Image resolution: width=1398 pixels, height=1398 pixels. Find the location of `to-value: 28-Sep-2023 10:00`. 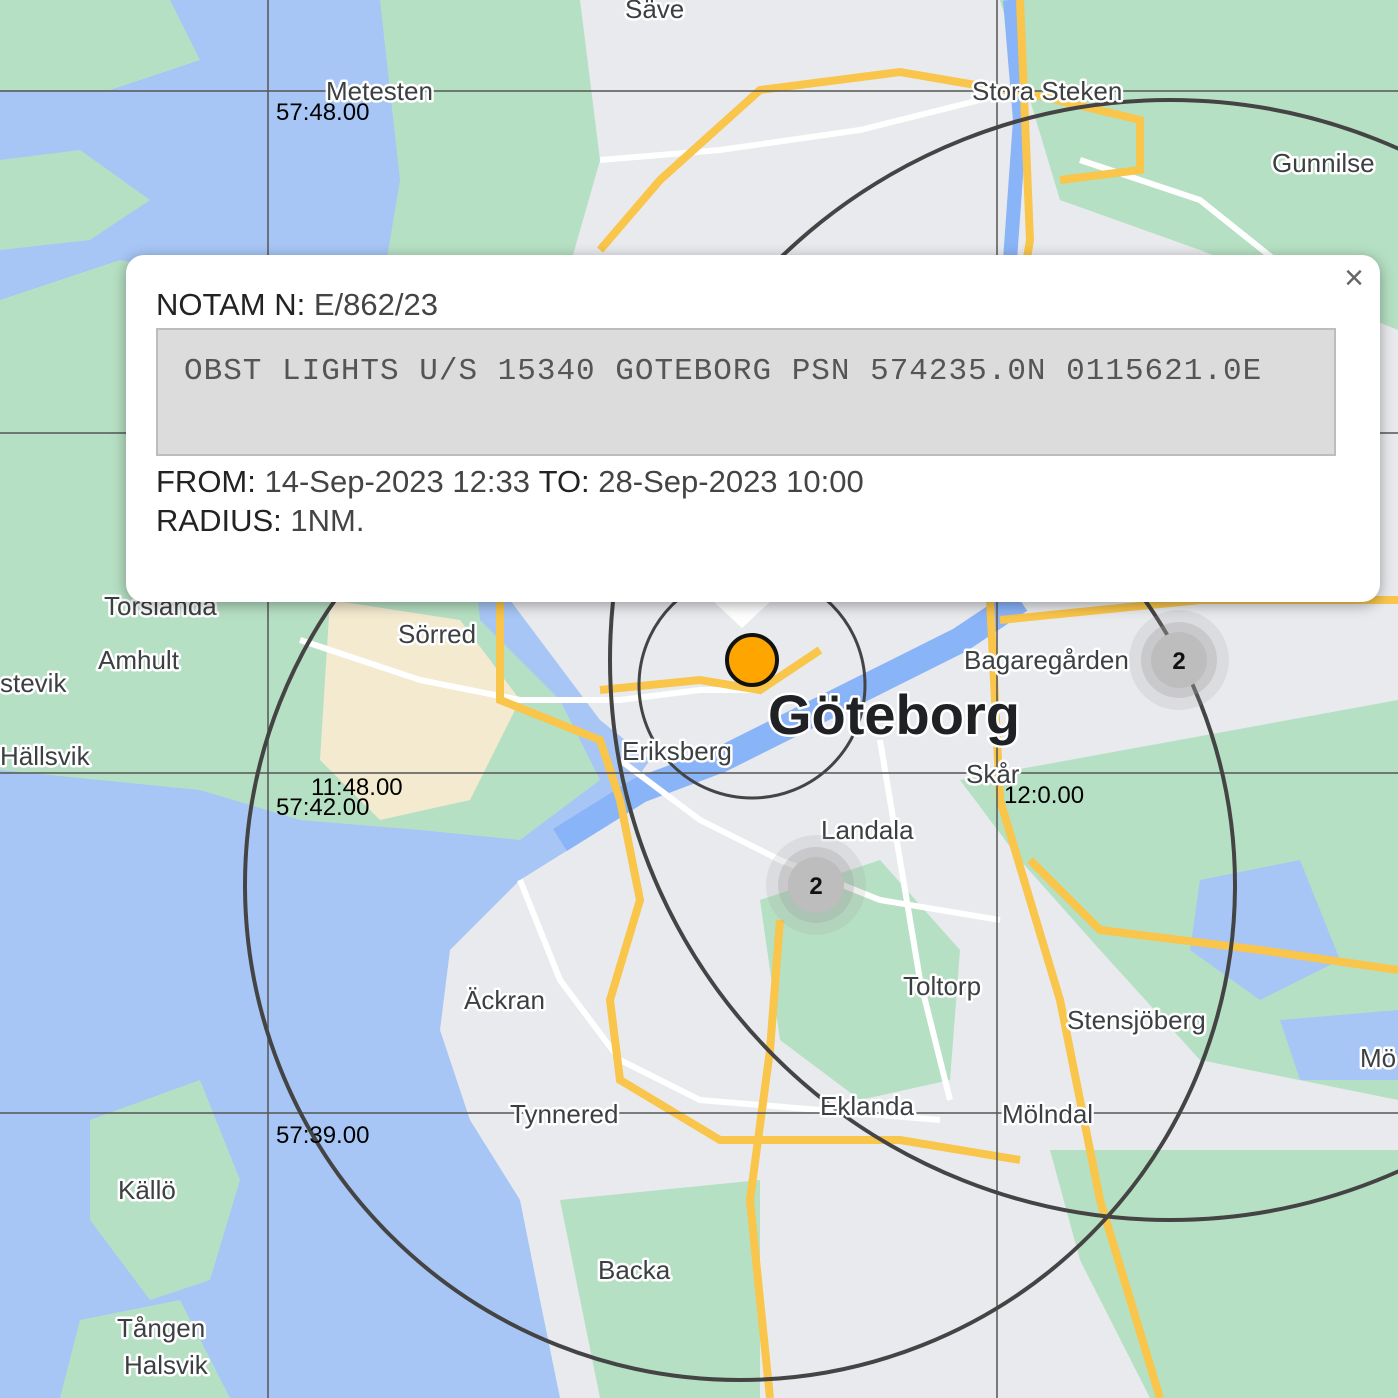

to-value: 28-Sep-2023 10:00 is located at coordinates (731, 481).